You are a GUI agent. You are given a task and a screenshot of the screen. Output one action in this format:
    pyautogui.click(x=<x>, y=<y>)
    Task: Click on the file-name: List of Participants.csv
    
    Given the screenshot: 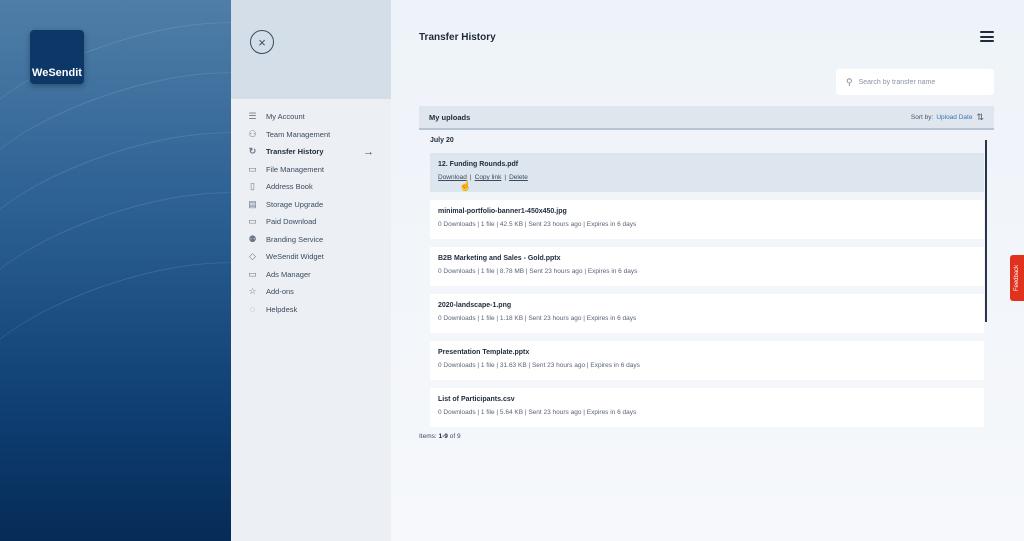 What is the action you would take?
    pyautogui.click(x=476, y=399)
    